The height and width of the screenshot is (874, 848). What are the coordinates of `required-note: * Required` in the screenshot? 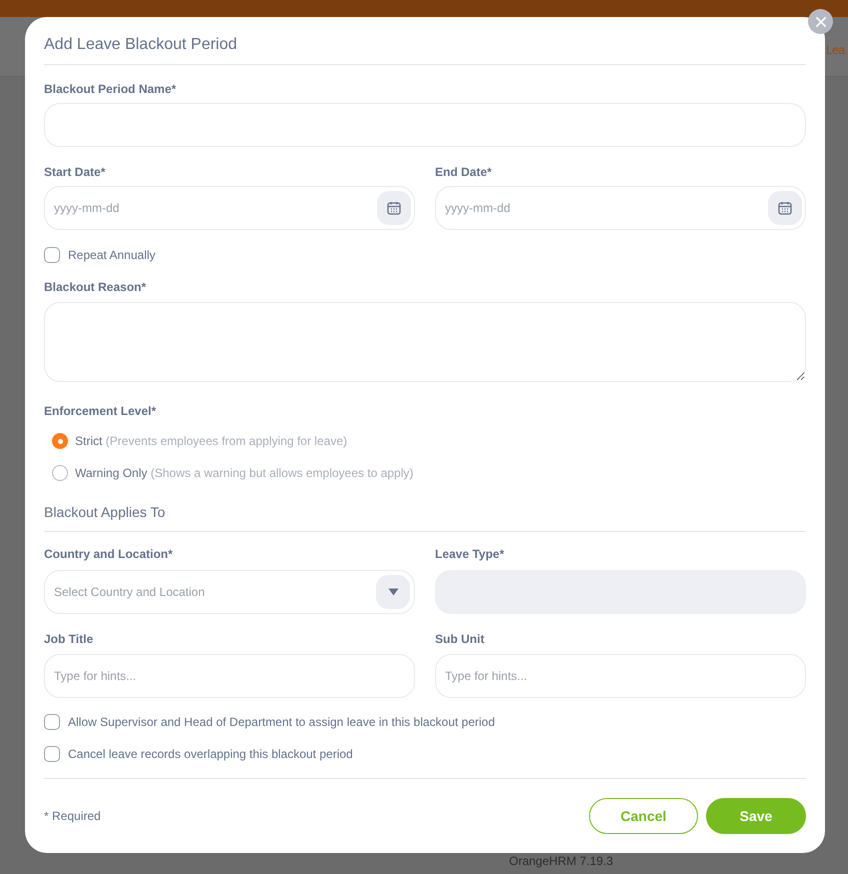 It's located at (72, 816).